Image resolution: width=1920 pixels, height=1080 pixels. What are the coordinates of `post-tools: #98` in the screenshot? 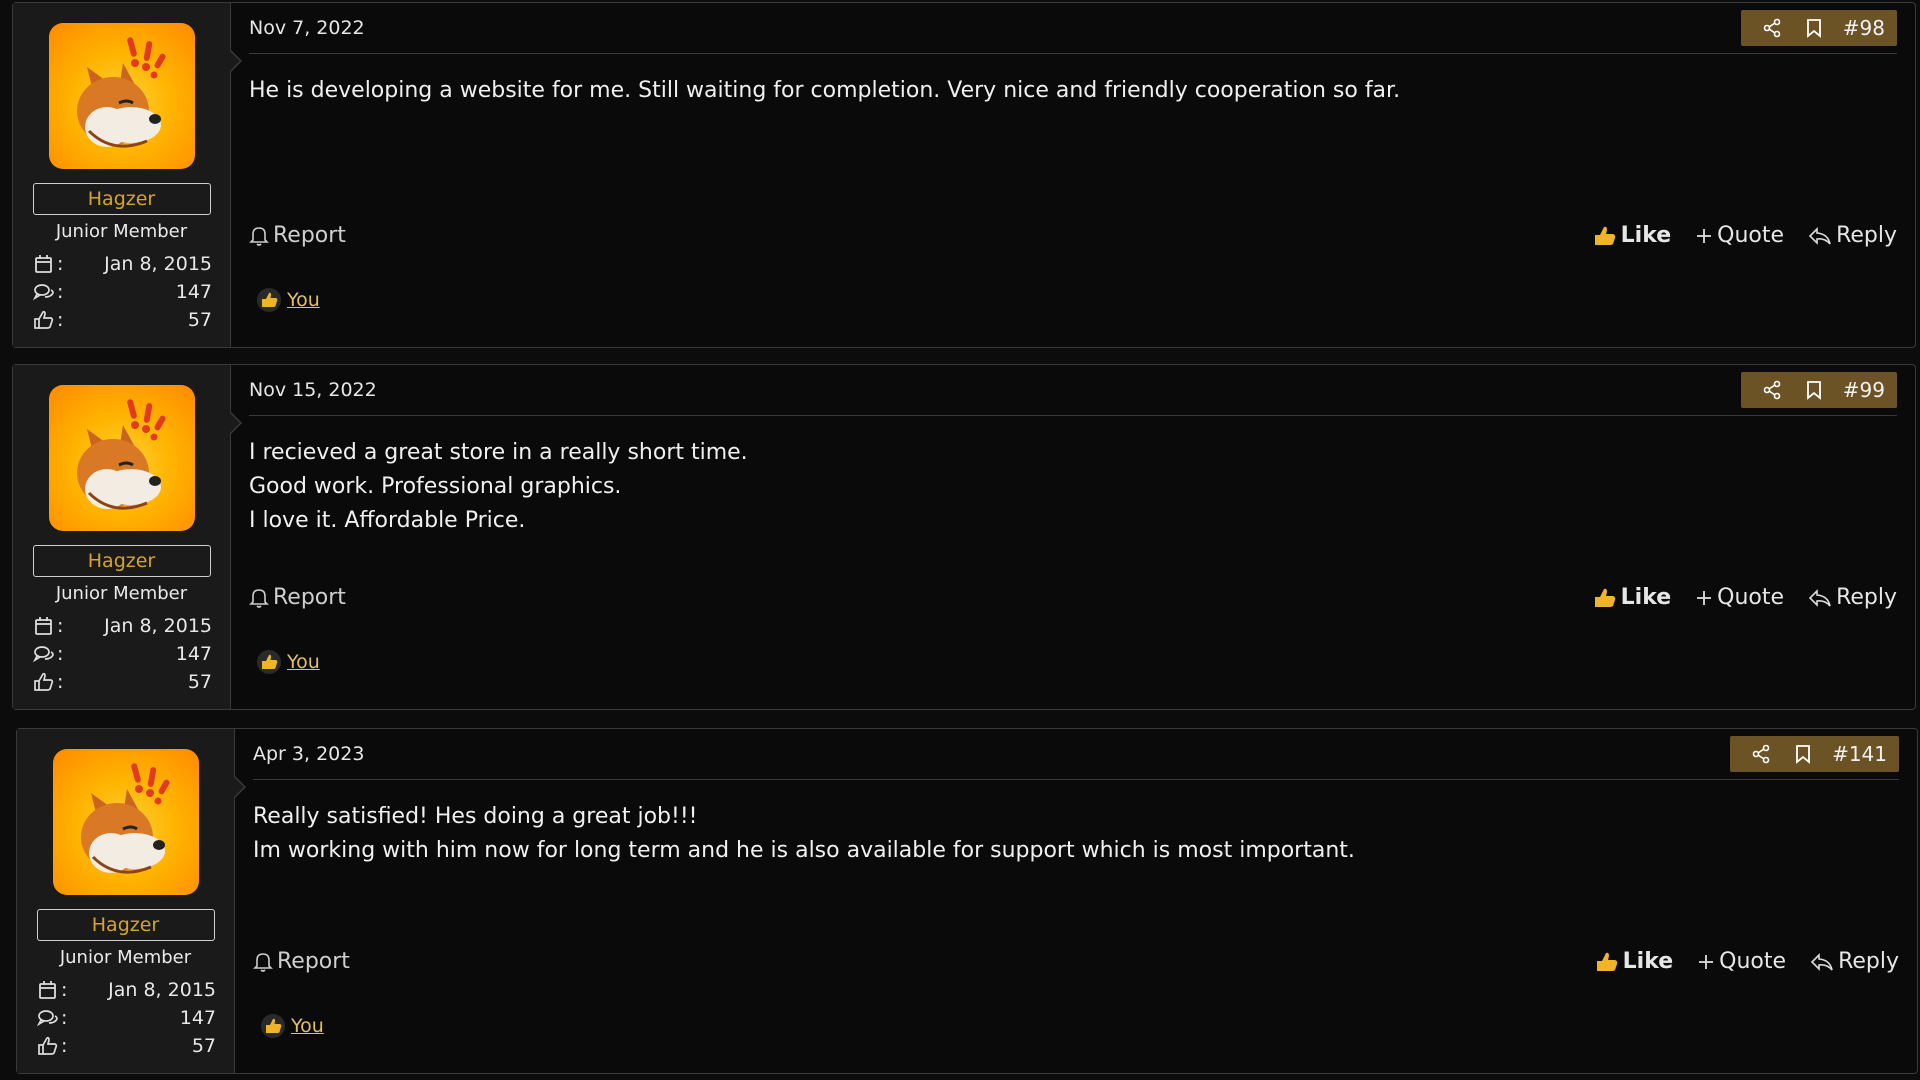 It's located at (1818, 28).